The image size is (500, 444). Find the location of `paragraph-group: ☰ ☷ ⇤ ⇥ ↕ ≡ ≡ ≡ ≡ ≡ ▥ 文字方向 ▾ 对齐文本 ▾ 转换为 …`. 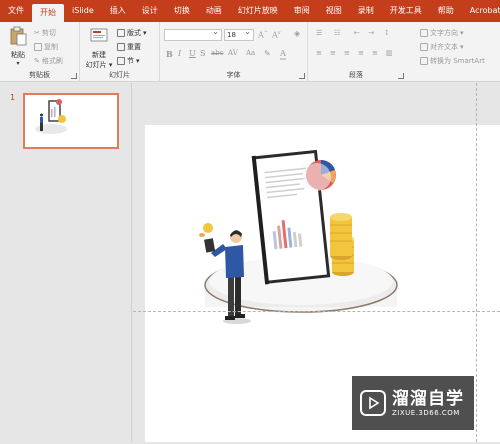

paragraph-group: ☰ ☷ ⇤ ⇥ ↕ ≡ ≡ ≡ ≡ ≡ ▥ 文字方向 ▾ 对齐文本 ▾ 转换为 … is located at coordinates (404, 52).